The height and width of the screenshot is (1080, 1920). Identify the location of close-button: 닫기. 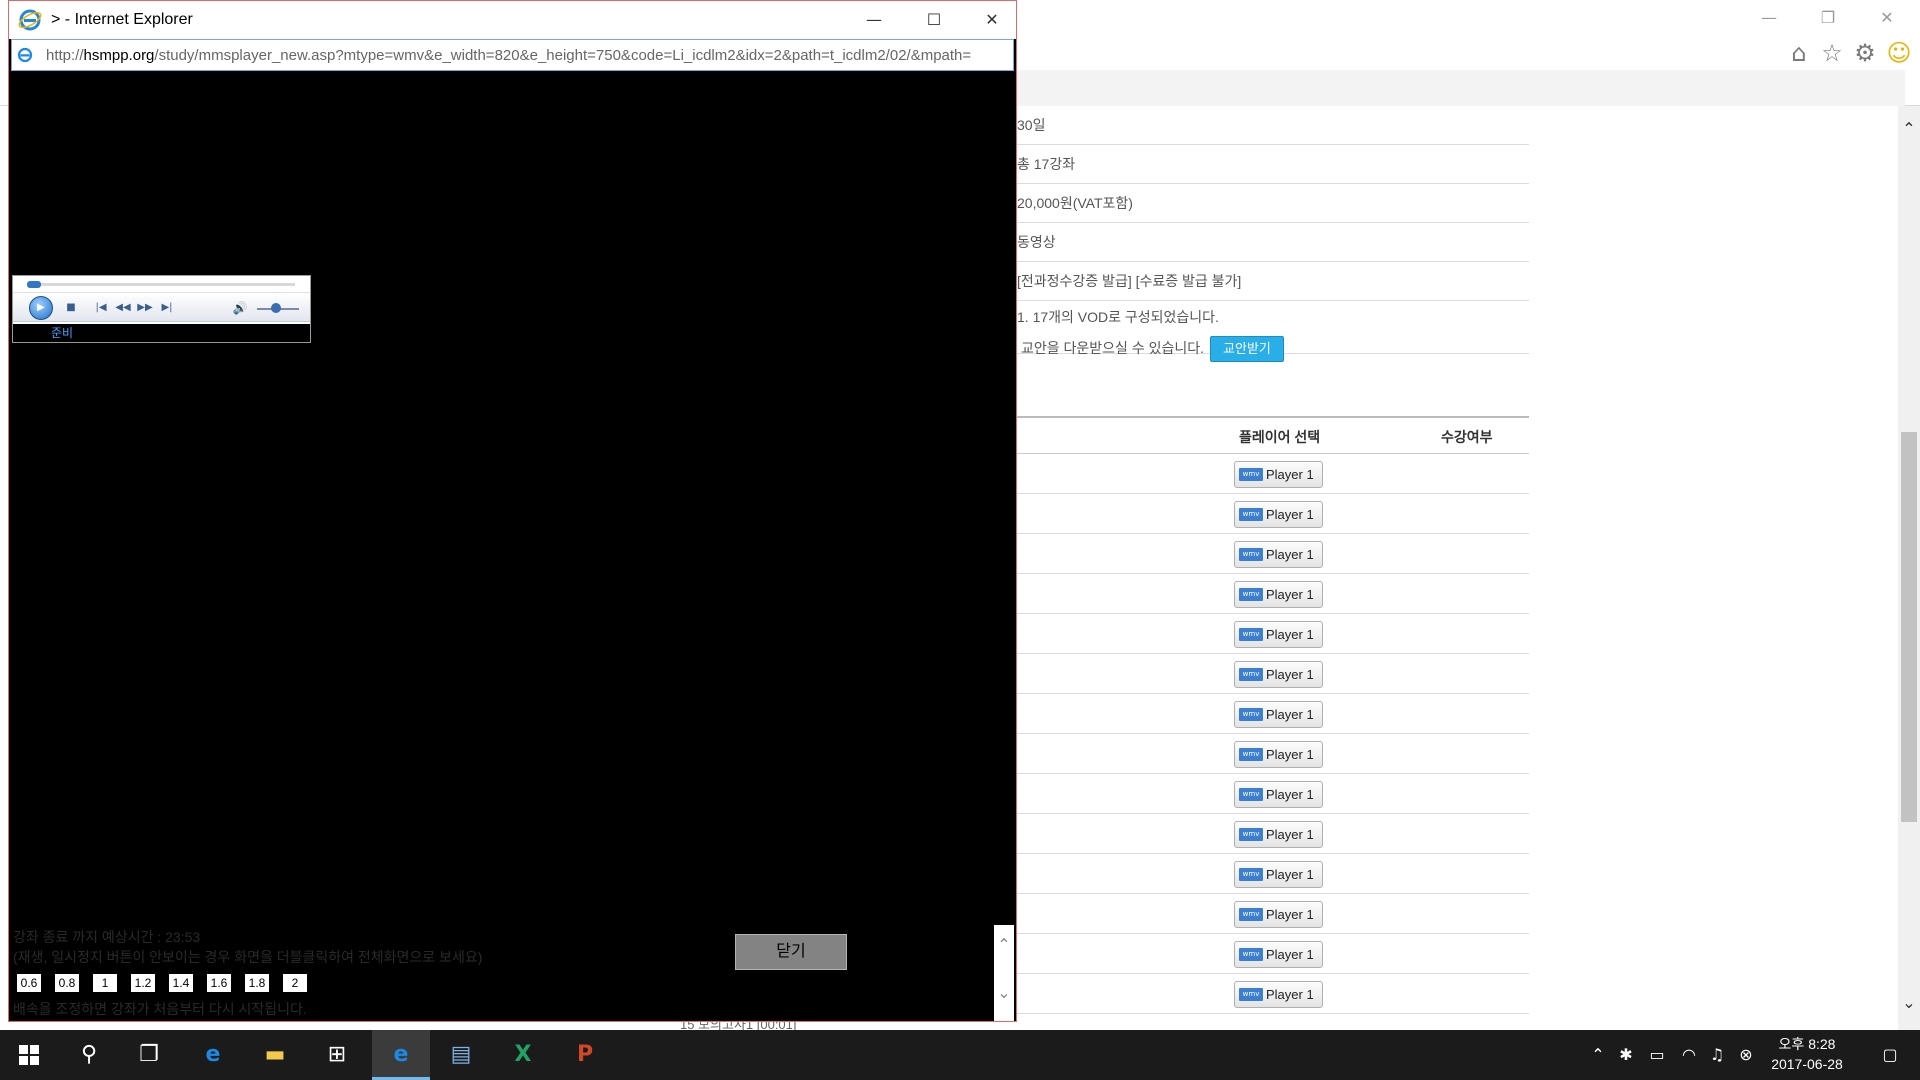
(791, 952).